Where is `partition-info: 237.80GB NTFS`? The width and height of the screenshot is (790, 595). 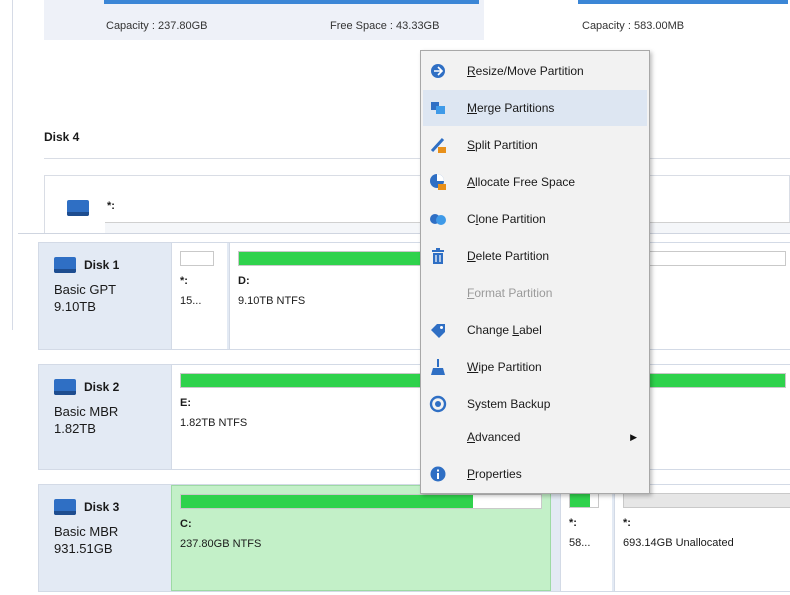 partition-info: 237.80GB NTFS is located at coordinates (221, 544).